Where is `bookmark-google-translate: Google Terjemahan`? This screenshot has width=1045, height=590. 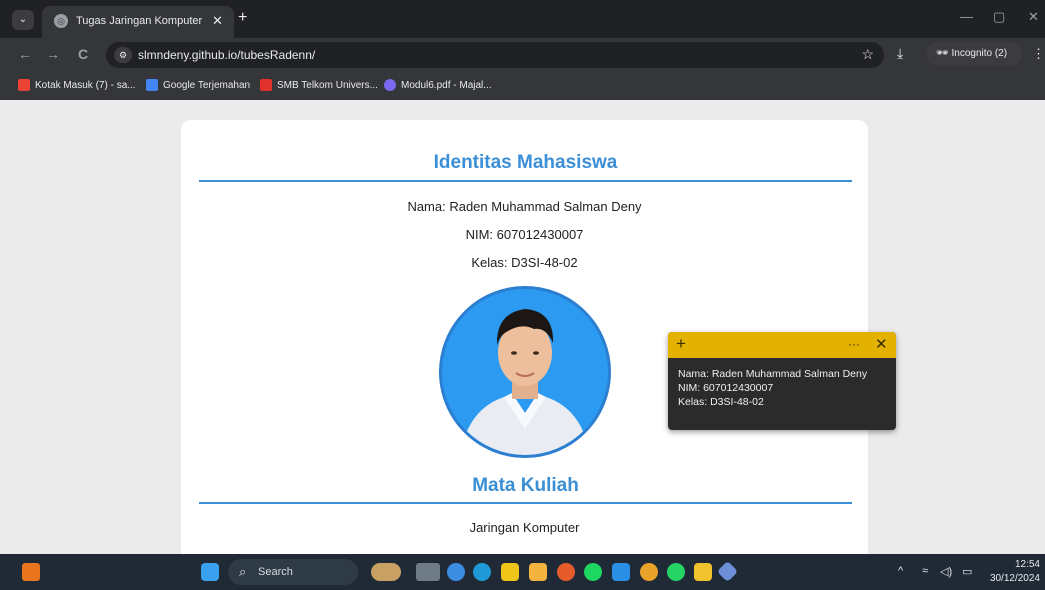 bookmark-google-translate: Google Terjemahan is located at coordinates (198, 85).